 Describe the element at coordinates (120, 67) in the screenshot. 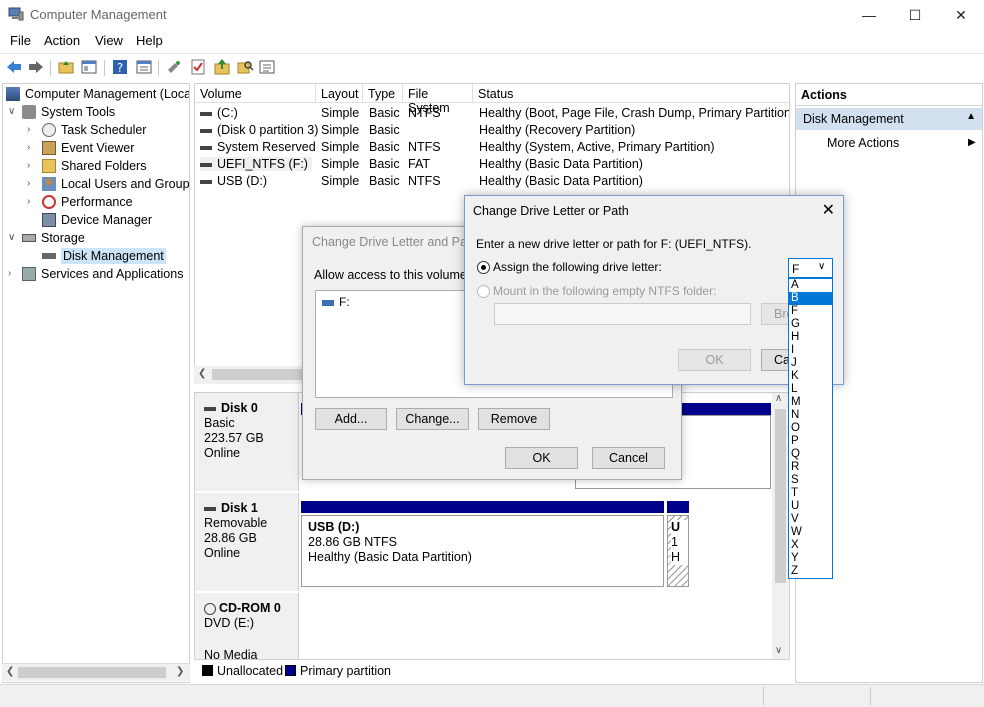

I see `help-icon: ?` at that location.